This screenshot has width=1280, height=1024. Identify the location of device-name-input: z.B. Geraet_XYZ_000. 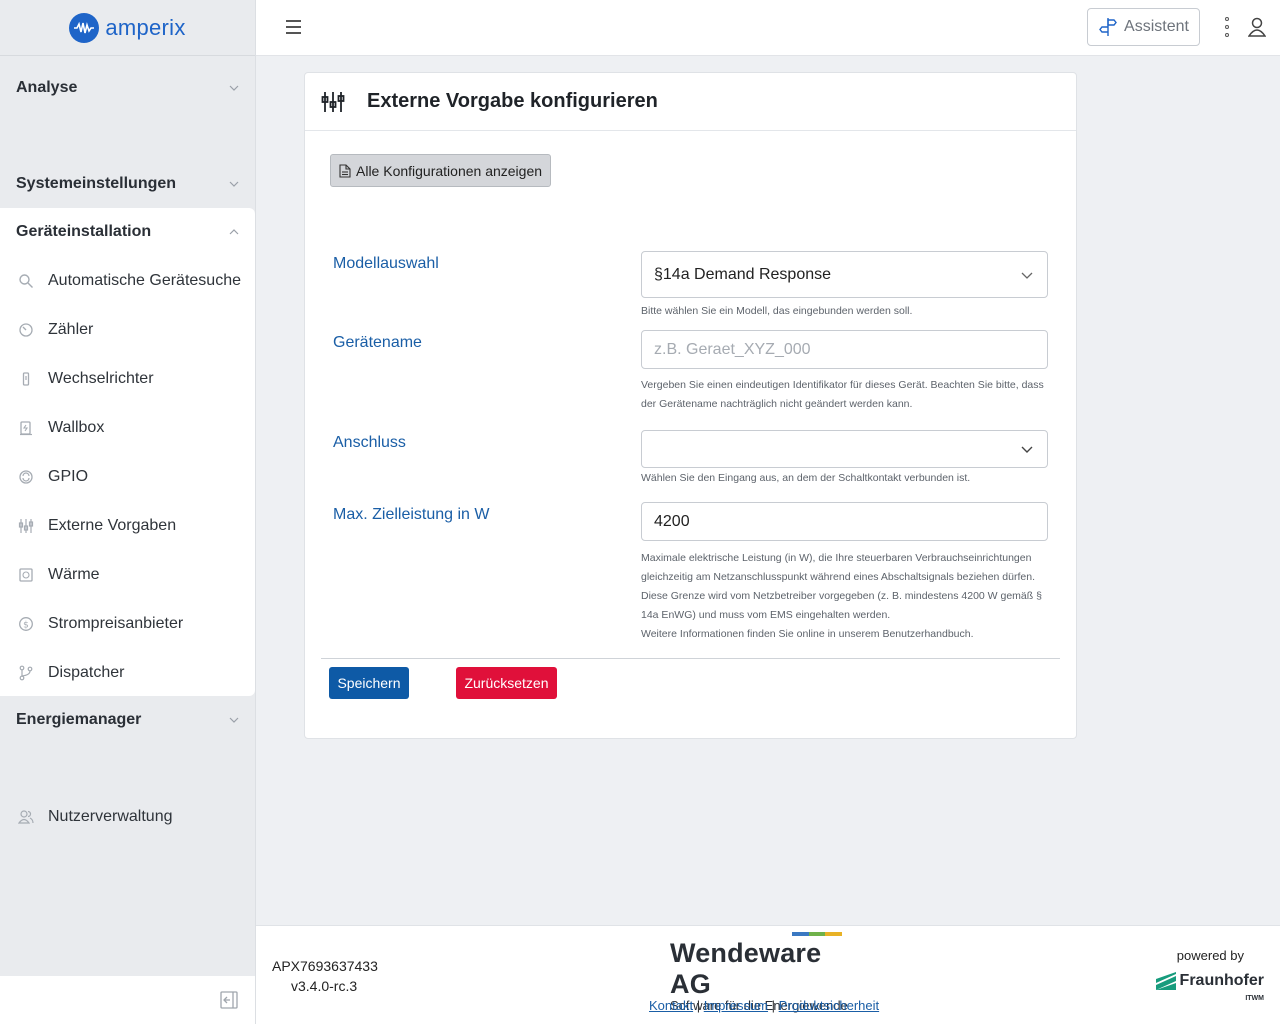
(844, 349).